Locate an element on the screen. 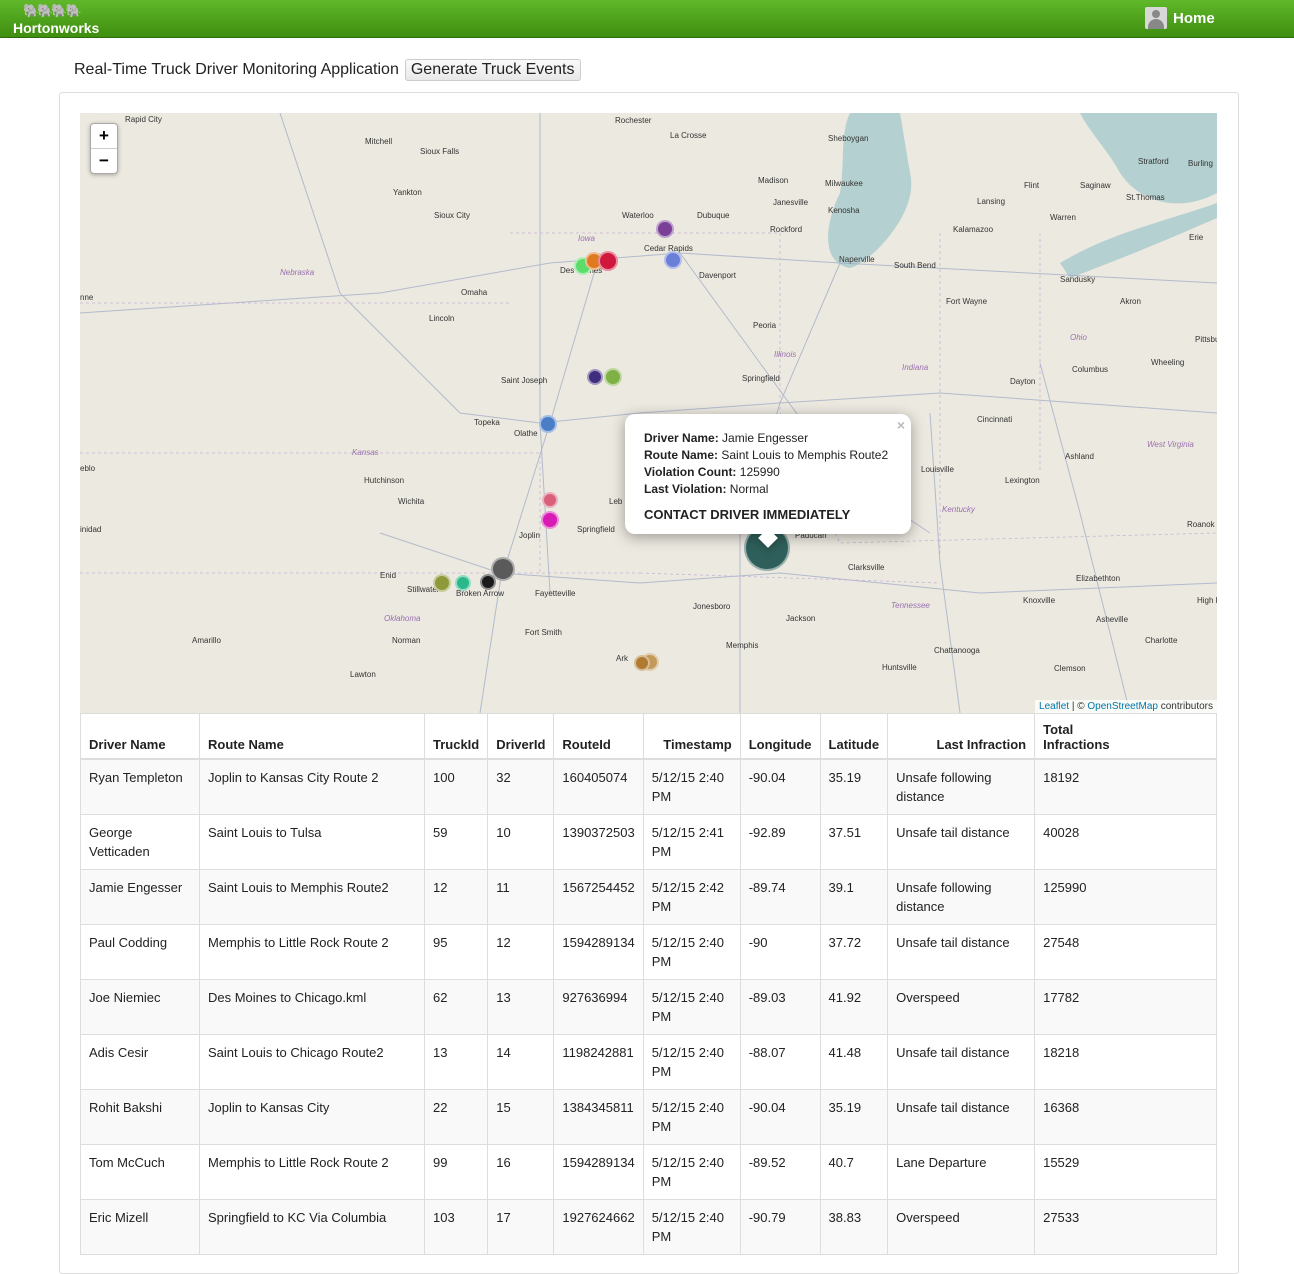 The height and width of the screenshot is (1274, 1294). city-label: Rochester is located at coordinates (633, 120).